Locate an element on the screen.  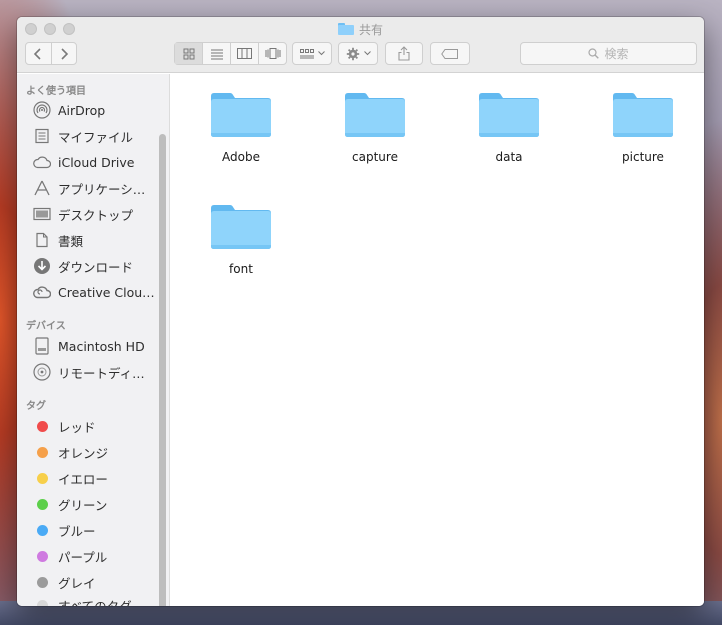
coverflow-view-icon is located at coordinates (272, 53).